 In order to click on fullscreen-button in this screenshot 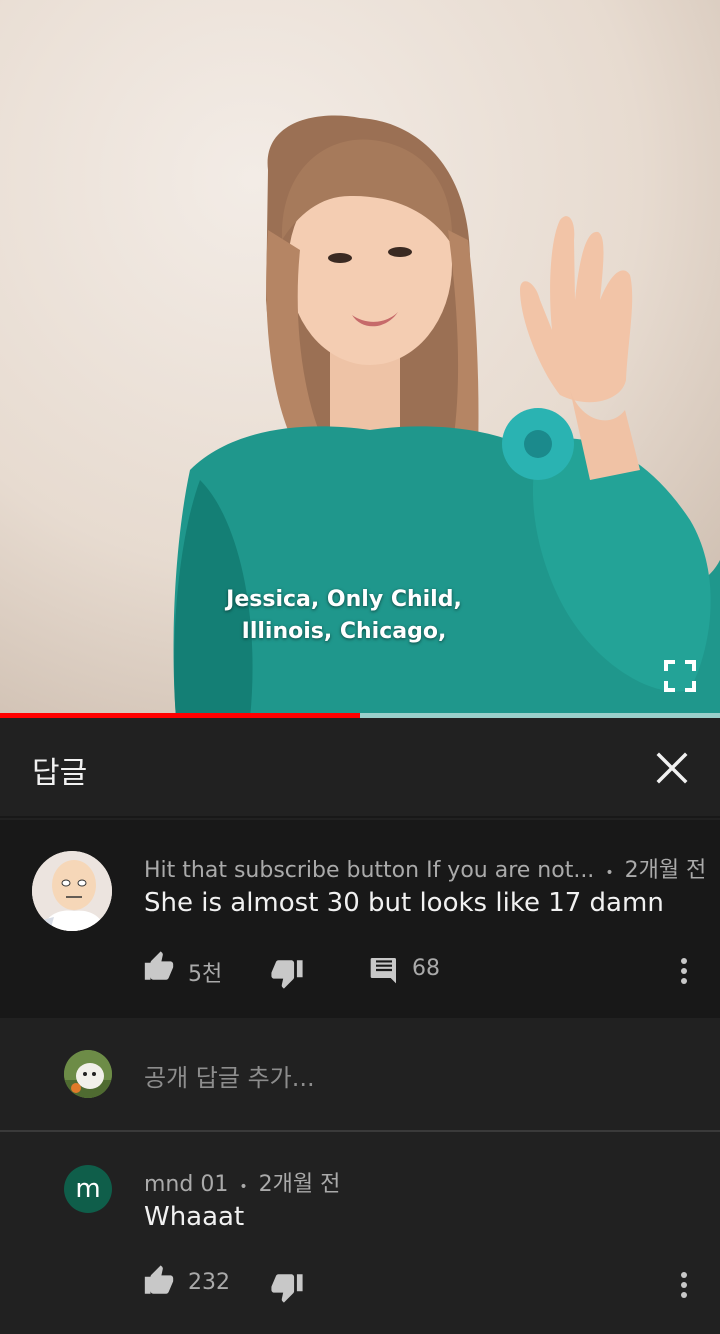, I will do `click(680, 676)`.